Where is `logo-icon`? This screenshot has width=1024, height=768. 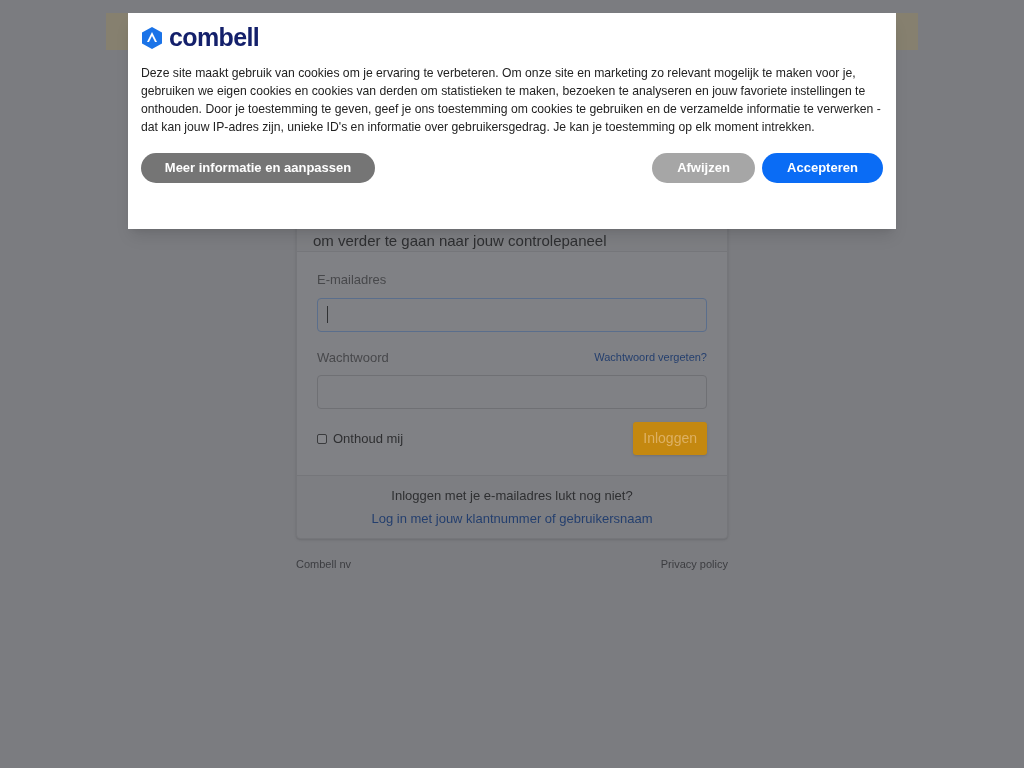 logo-icon is located at coordinates (152, 37).